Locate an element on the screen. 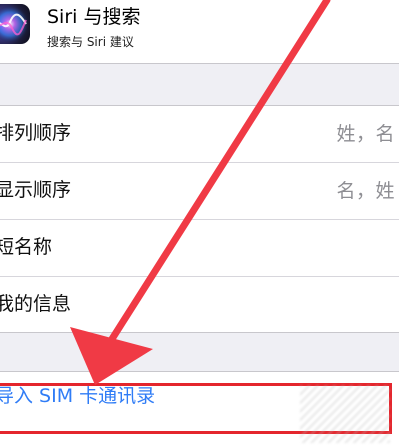  short-name-row: 短名称 is located at coordinates (199, 248).